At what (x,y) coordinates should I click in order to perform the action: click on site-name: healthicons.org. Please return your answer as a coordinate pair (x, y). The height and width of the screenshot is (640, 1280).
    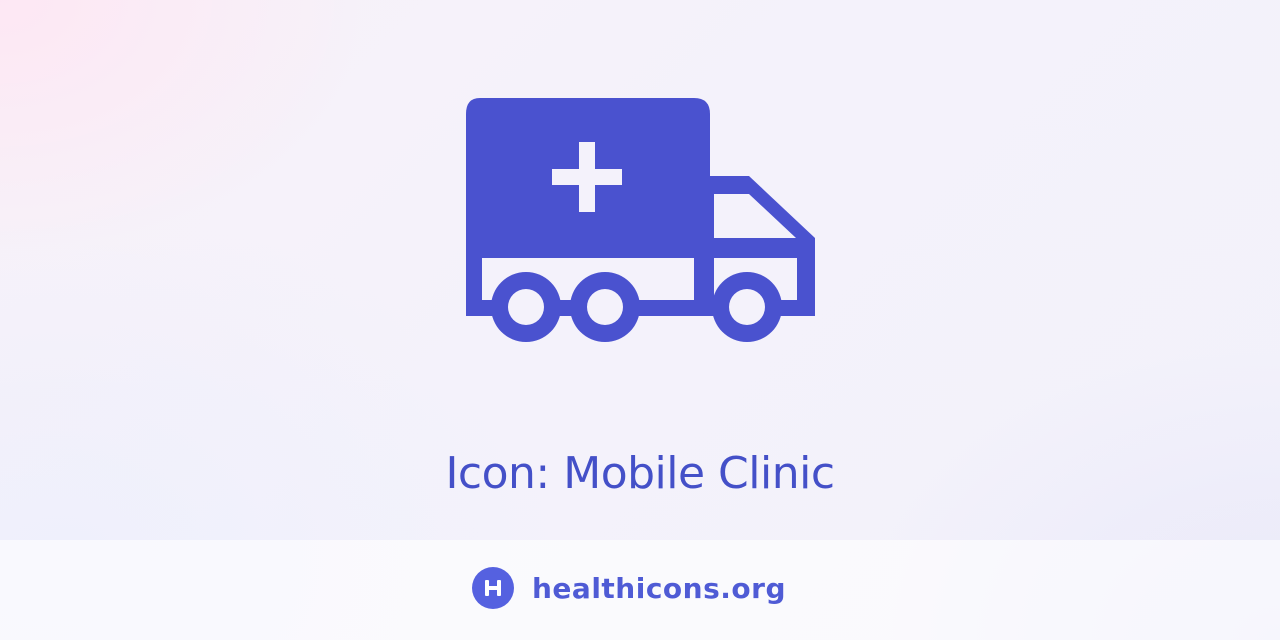
    Looking at the image, I should click on (659, 588).